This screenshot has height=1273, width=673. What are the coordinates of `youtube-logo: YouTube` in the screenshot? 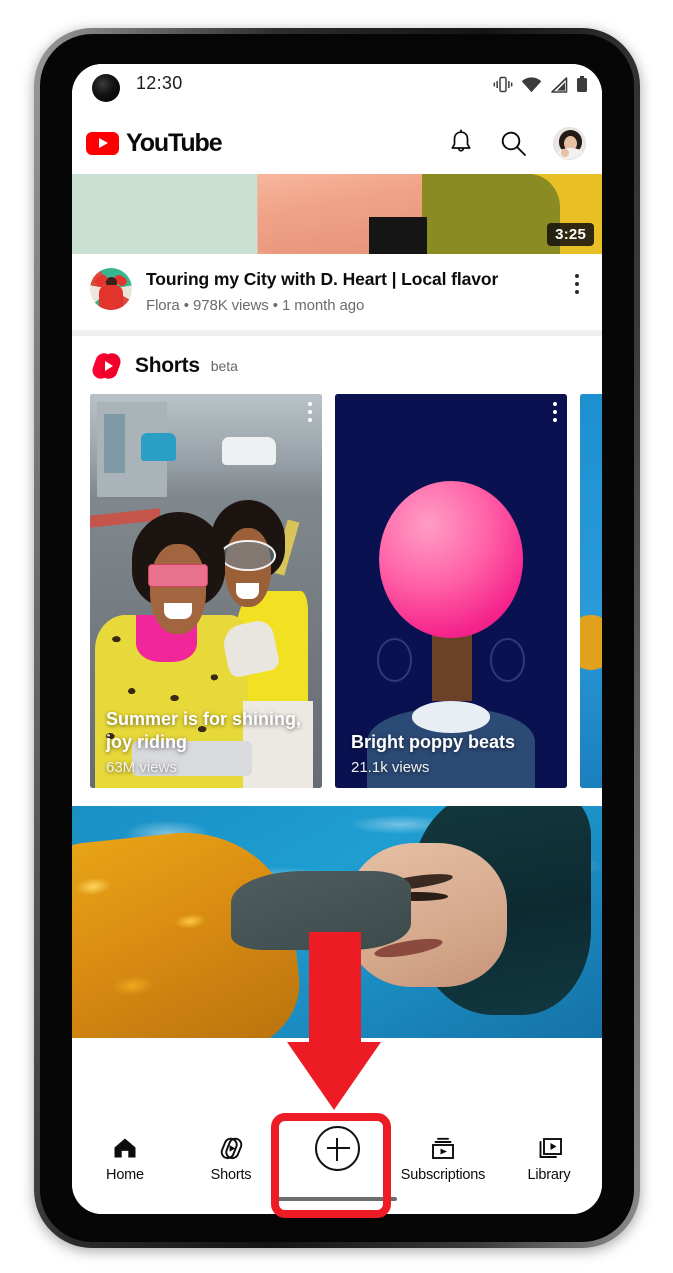 It's located at (154, 143).